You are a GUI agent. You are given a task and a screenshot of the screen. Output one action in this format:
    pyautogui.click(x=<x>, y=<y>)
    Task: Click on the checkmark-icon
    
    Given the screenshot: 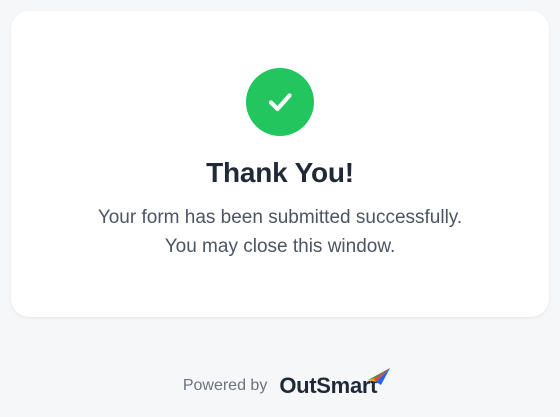 What is the action you would take?
    pyautogui.click(x=280, y=102)
    